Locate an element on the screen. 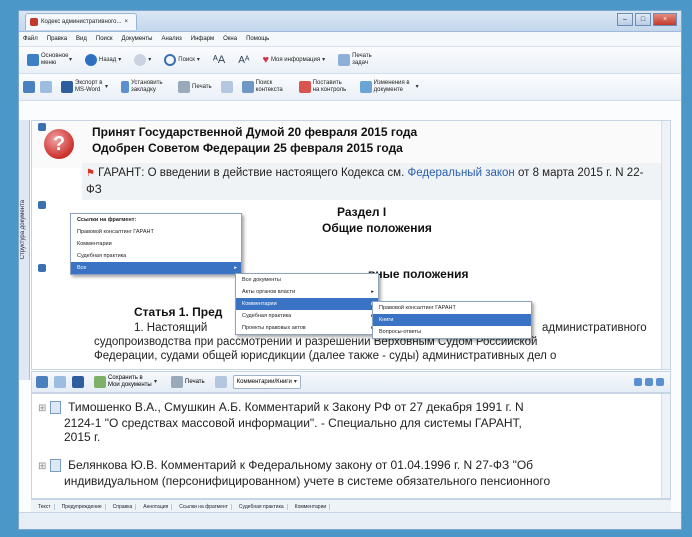 The height and width of the screenshot is (537, 692). close-button: × is located at coordinates (665, 19).